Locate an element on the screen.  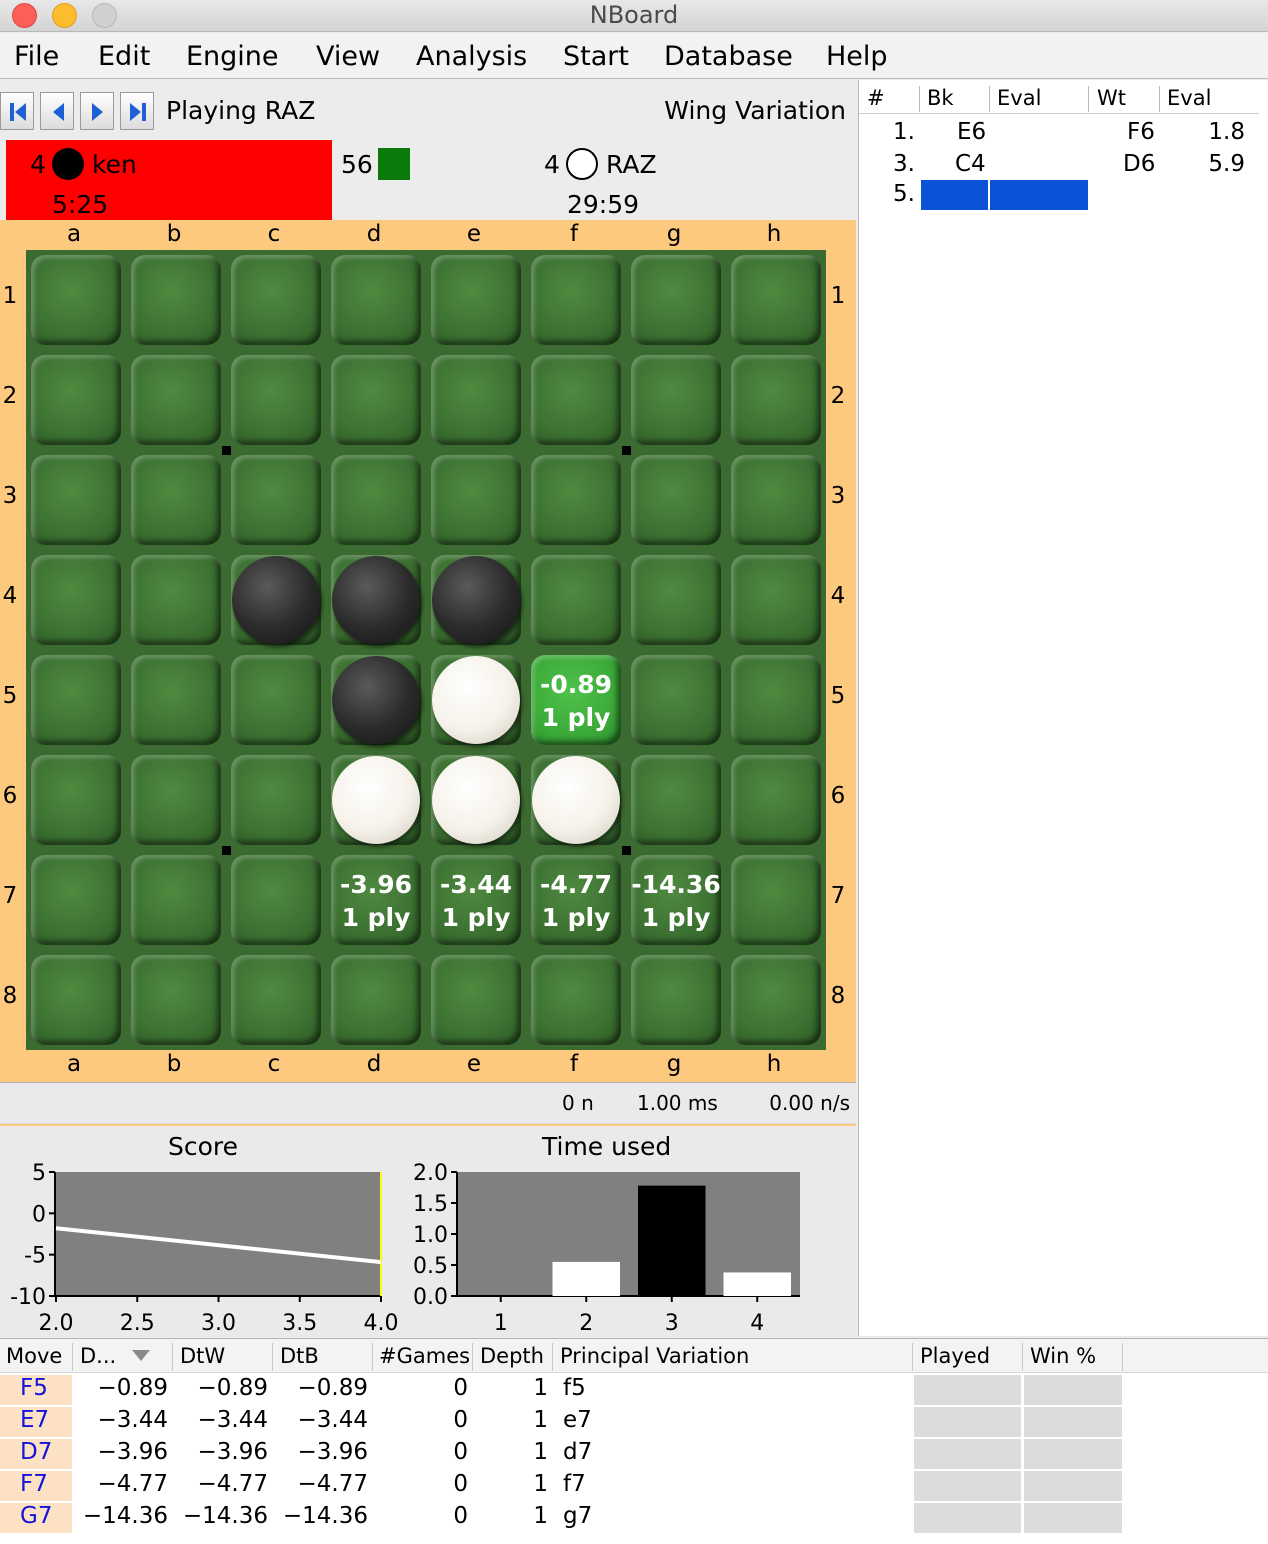
move-cell: F7 is located at coordinates (36, 1486).